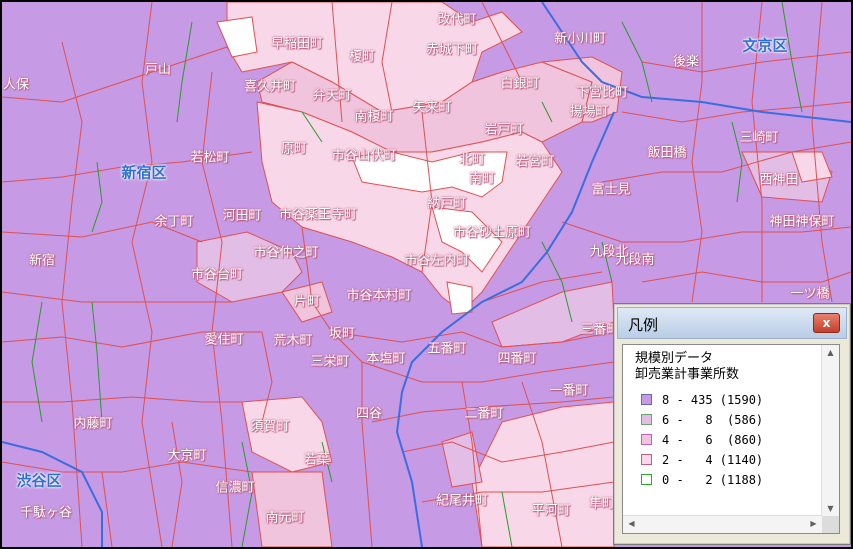 Image resolution: width=853 pixels, height=549 pixels. What do you see at coordinates (158, 70) in the screenshot?
I see `town-label: 戸山` at bounding box center [158, 70].